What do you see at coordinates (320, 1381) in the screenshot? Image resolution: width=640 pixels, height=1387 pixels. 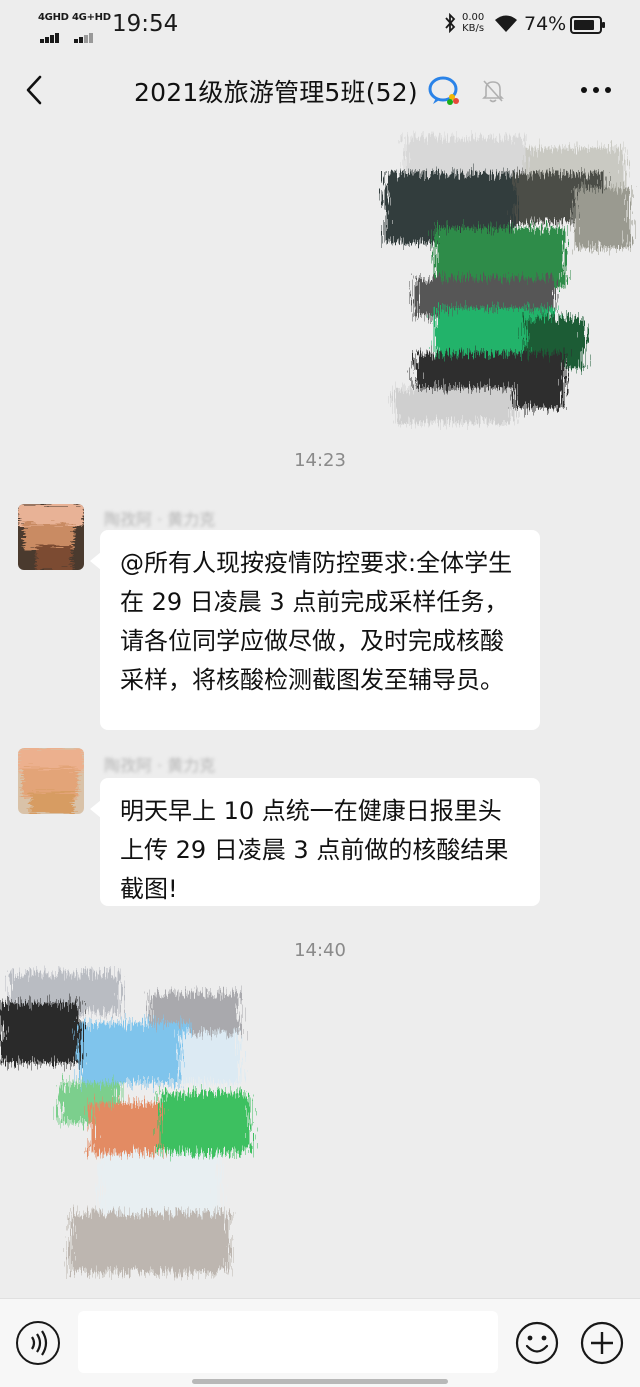 I see `home-indicator` at bounding box center [320, 1381].